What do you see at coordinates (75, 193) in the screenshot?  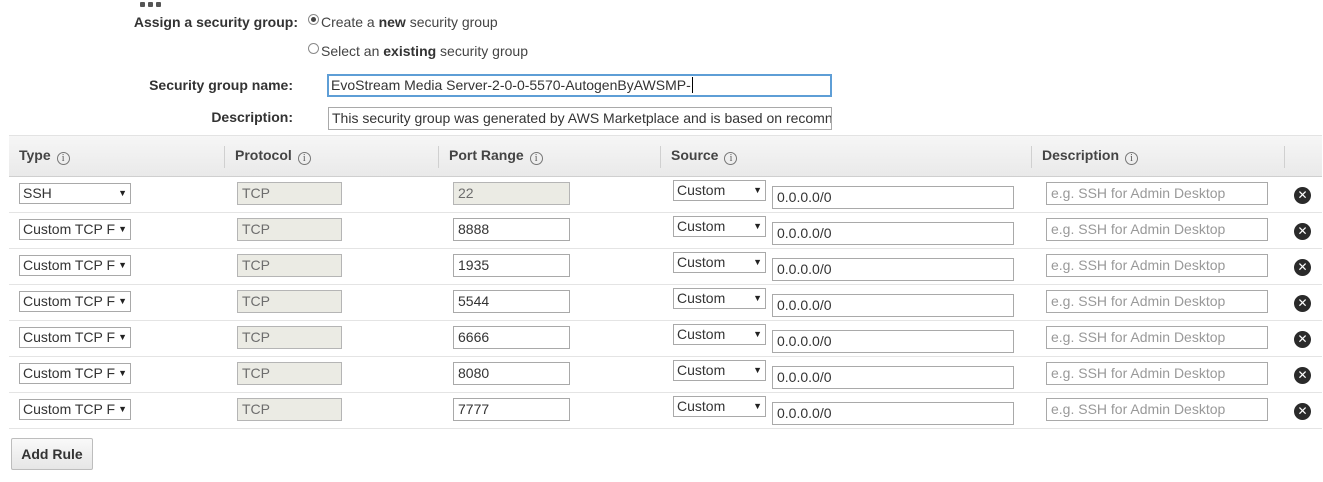 I see `type-select: SSH ▼` at bounding box center [75, 193].